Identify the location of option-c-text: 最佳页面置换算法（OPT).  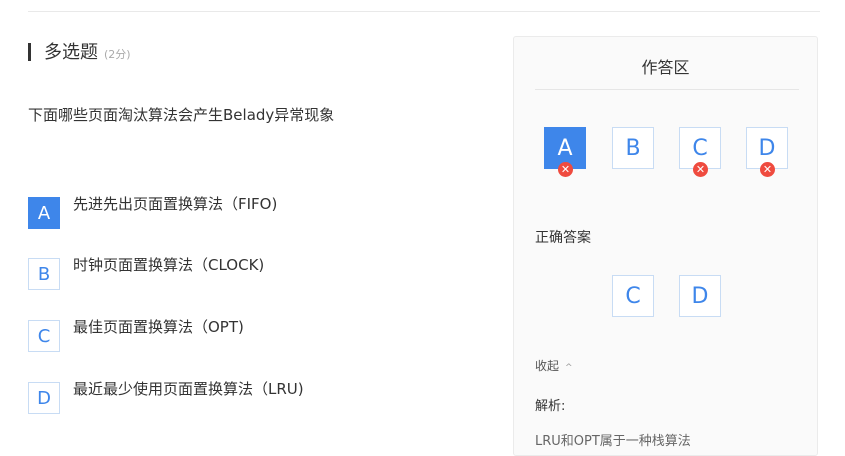
(158, 327).